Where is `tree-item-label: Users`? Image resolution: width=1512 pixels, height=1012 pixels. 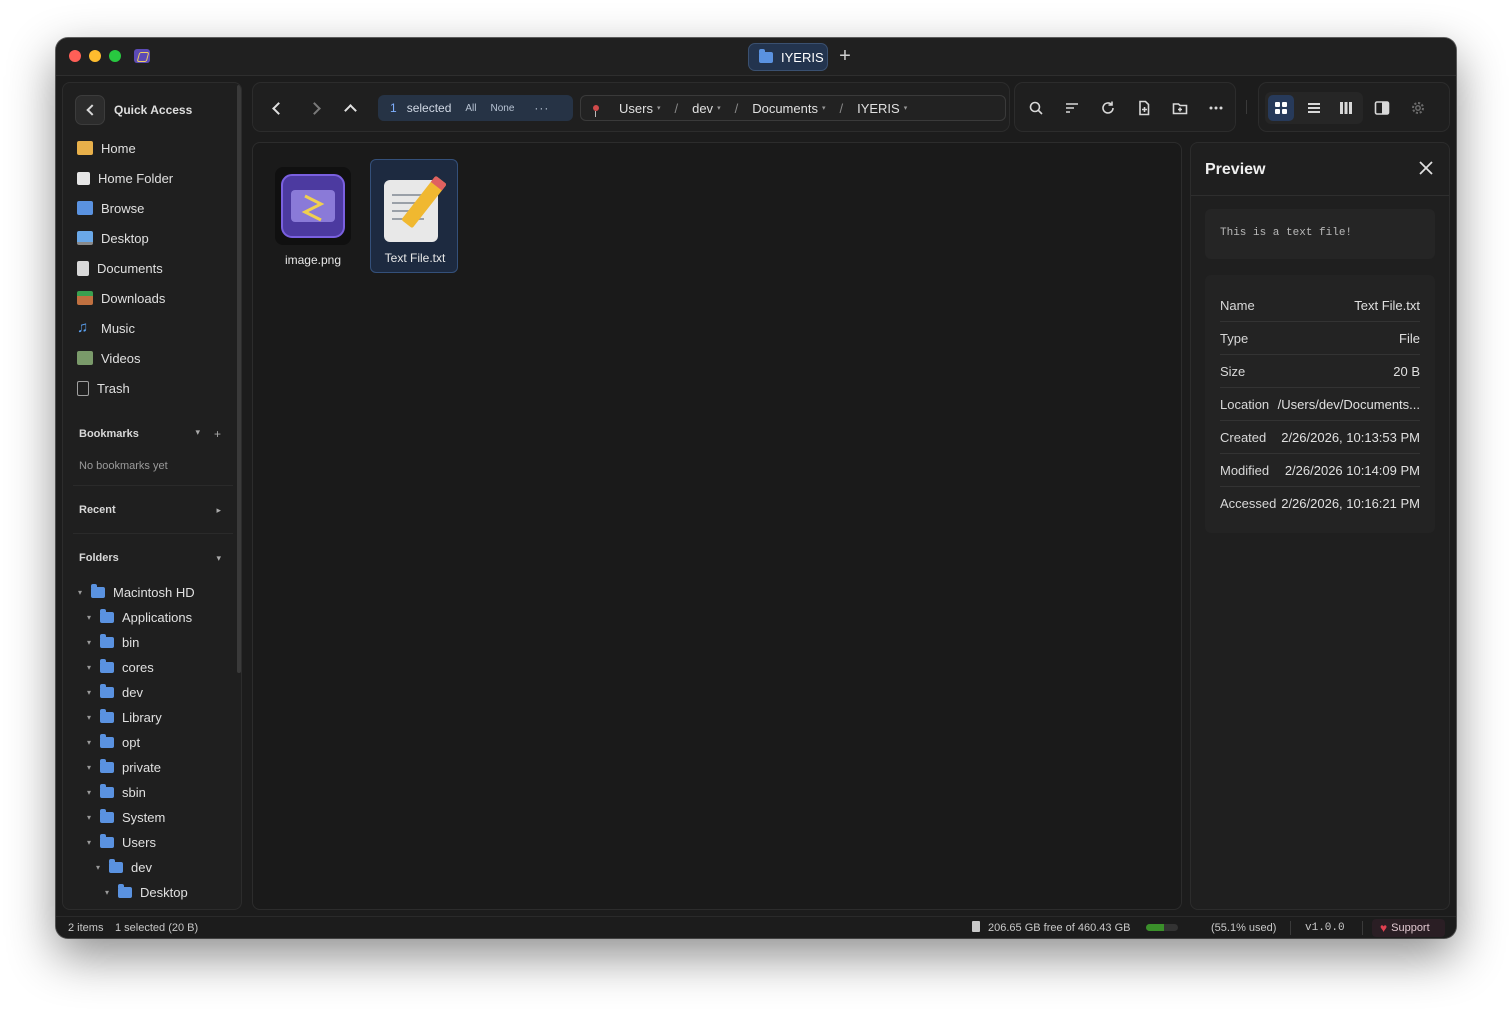
tree-item-label: Users is located at coordinates (139, 842).